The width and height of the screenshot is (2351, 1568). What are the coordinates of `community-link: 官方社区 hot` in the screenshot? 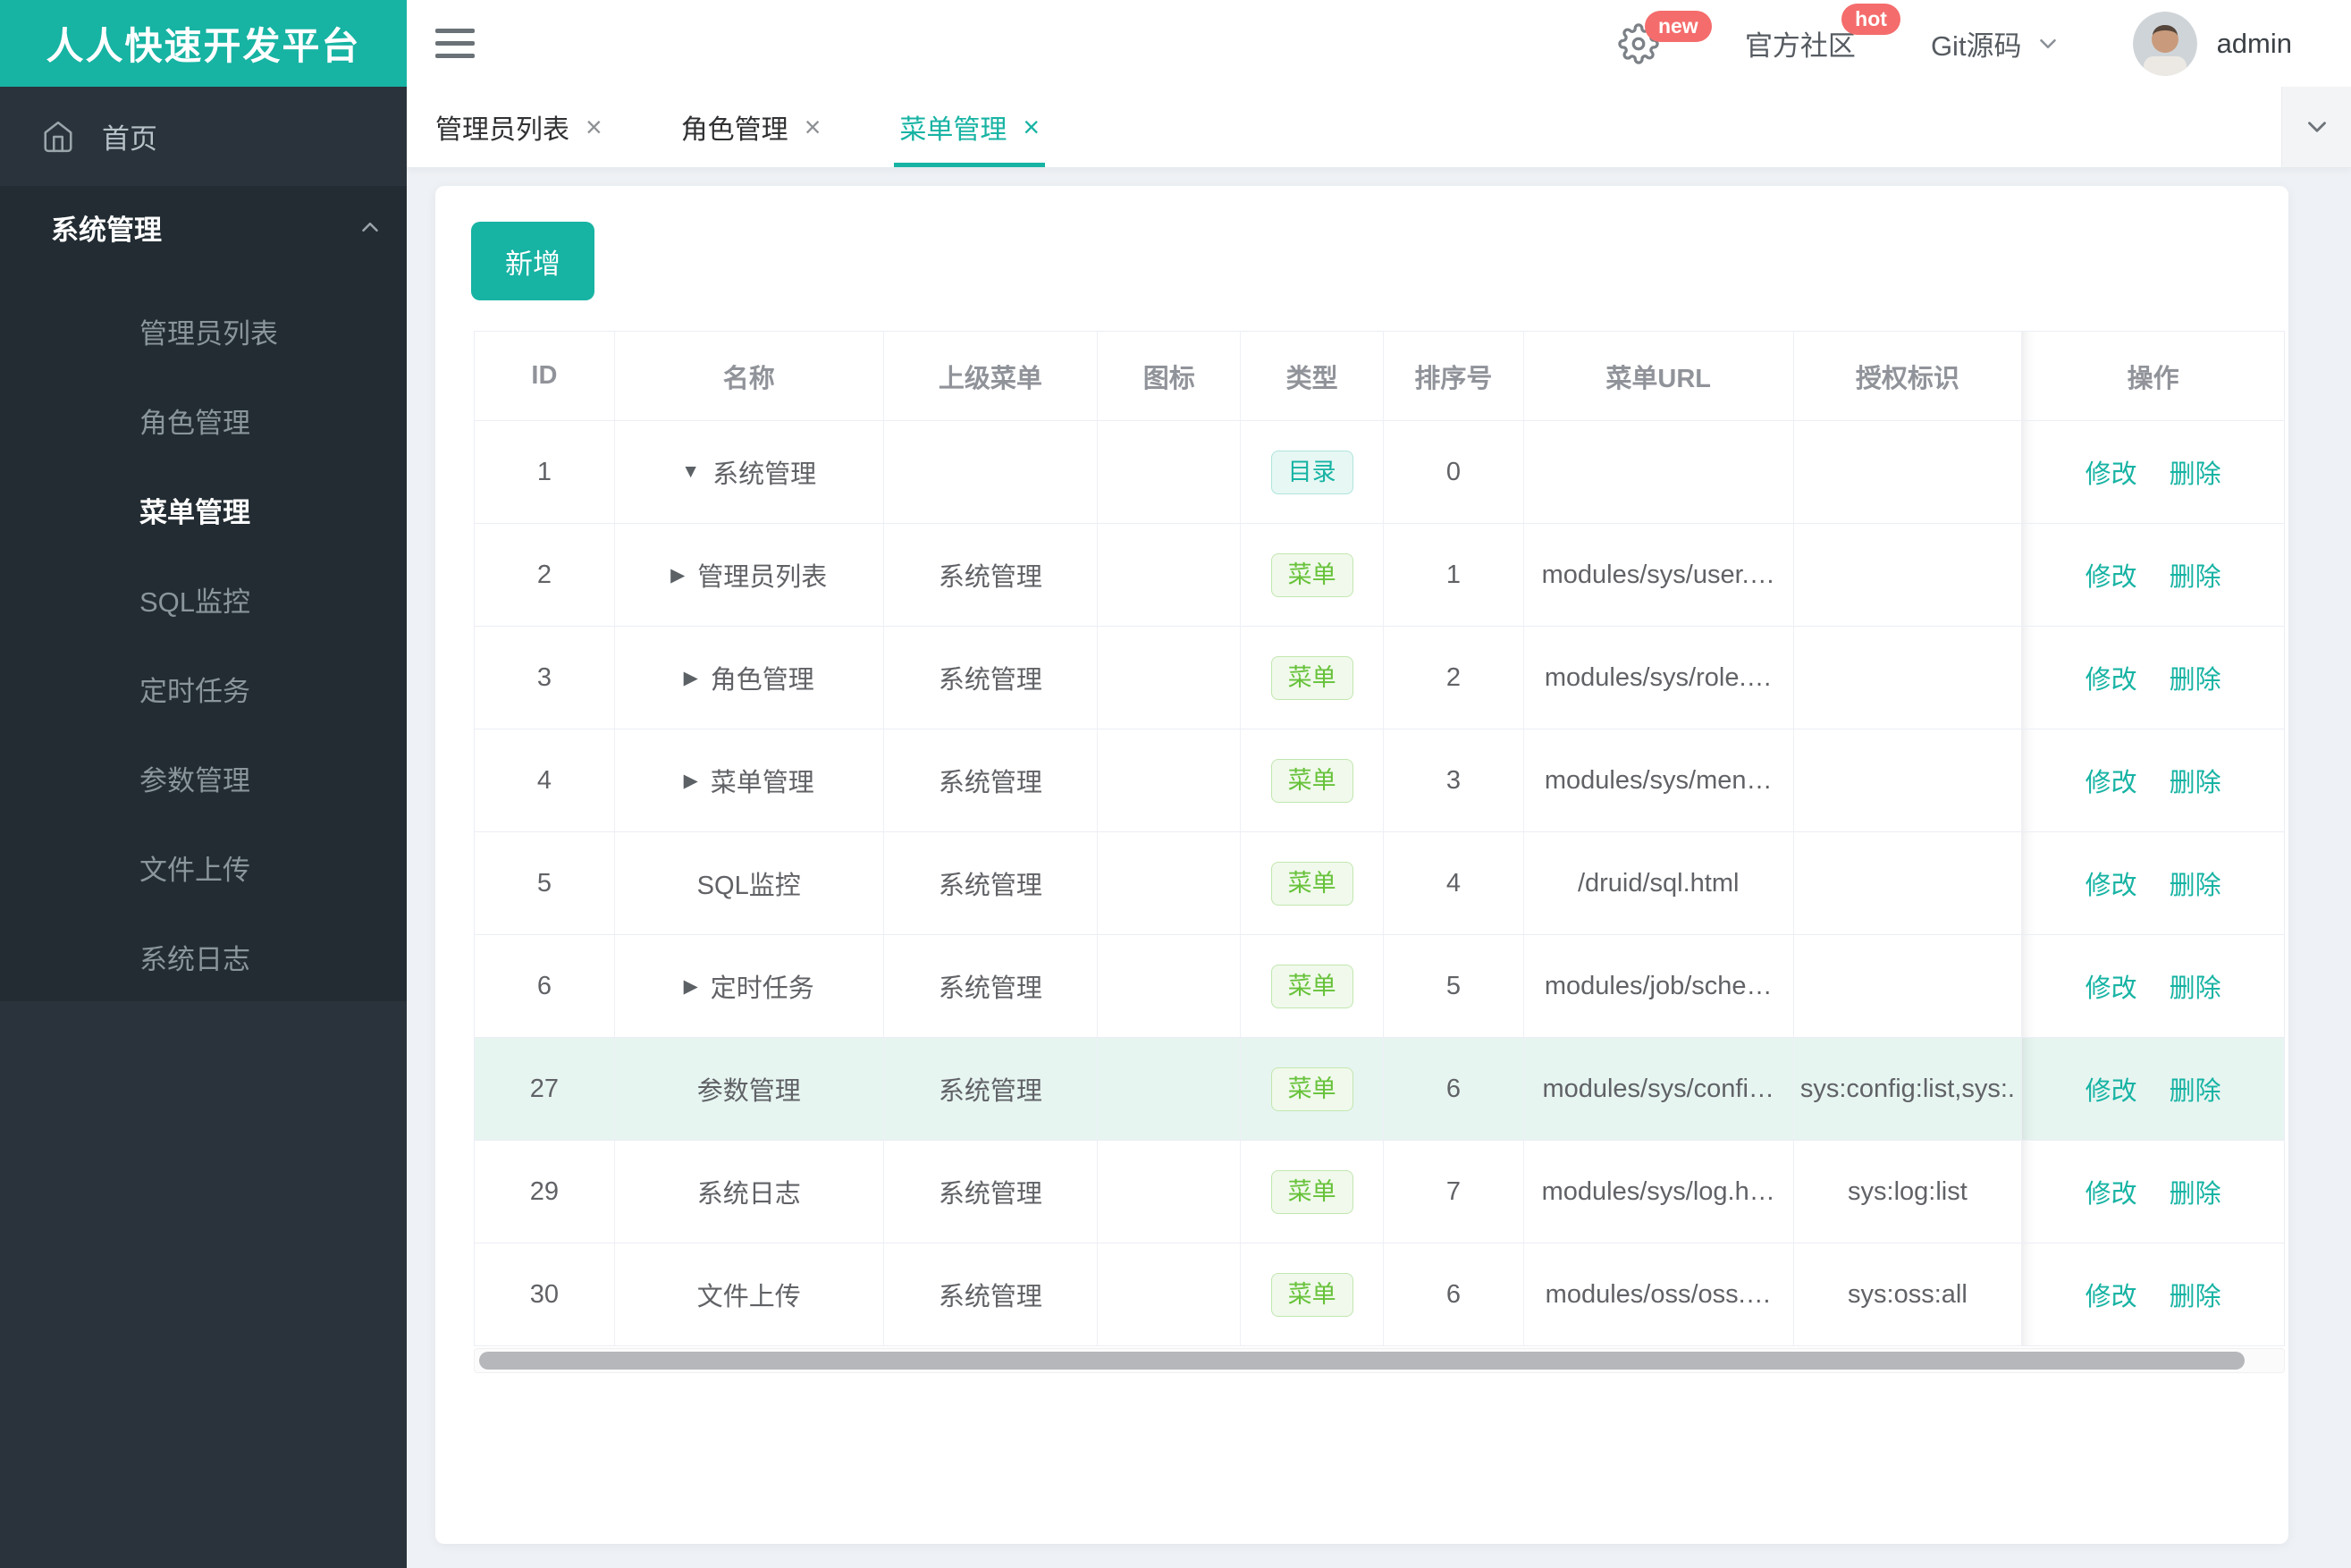 It's located at (1822, 33).